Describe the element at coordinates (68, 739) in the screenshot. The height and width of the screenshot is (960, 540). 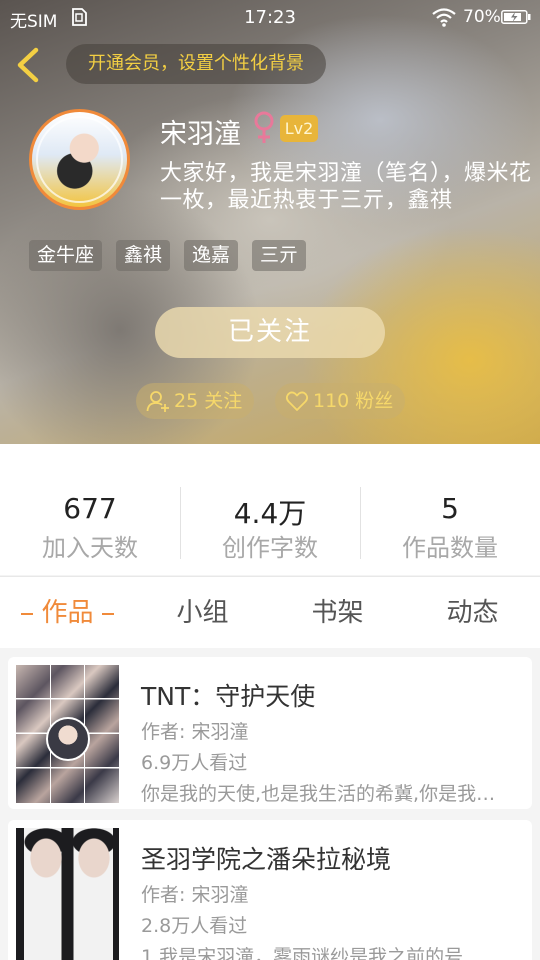
I see `cover-avatar` at that location.